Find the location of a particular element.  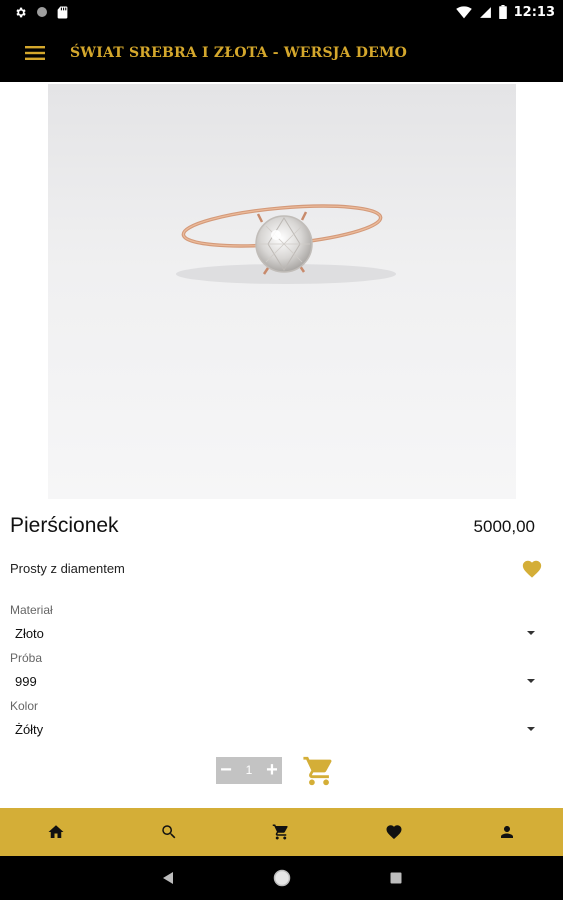

color-select: Żółty is located at coordinates (275, 730).